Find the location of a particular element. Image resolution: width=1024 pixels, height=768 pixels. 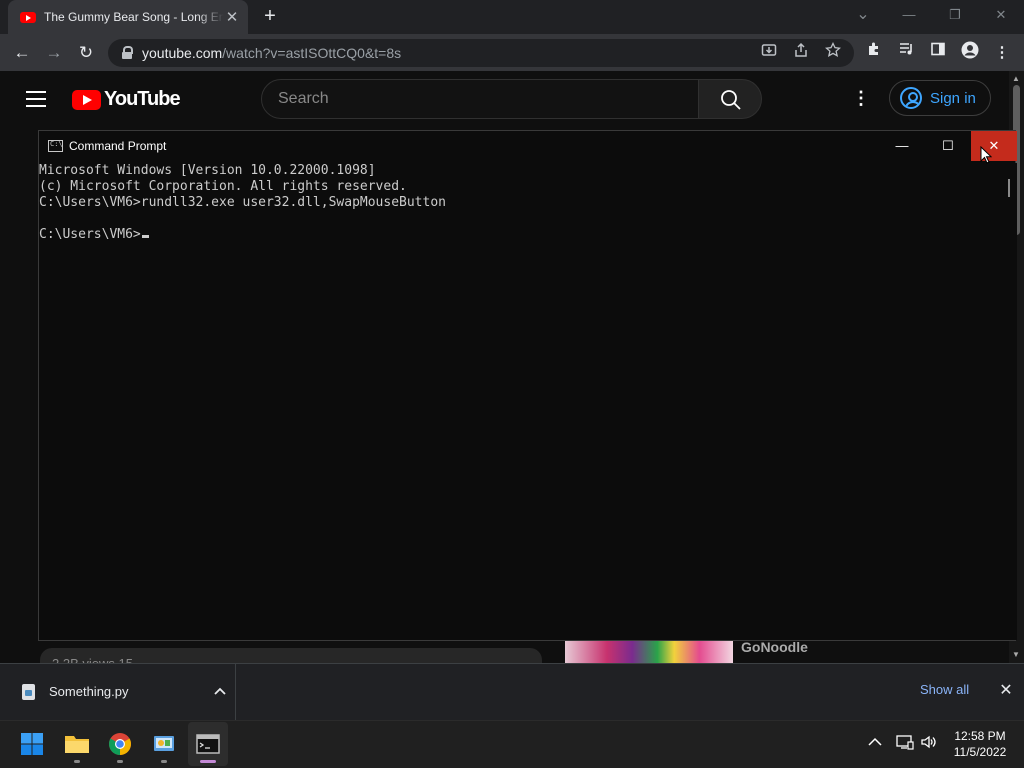

account-icon is located at coordinates (911, 98).